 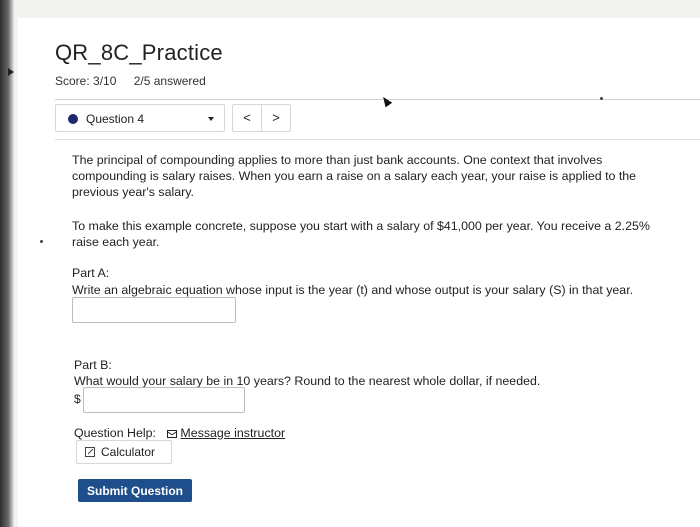 What do you see at coordinates (139, 52) in the screenshot?
I see `page-title: QR_8C_Practice` at bounding box center [139, 52].